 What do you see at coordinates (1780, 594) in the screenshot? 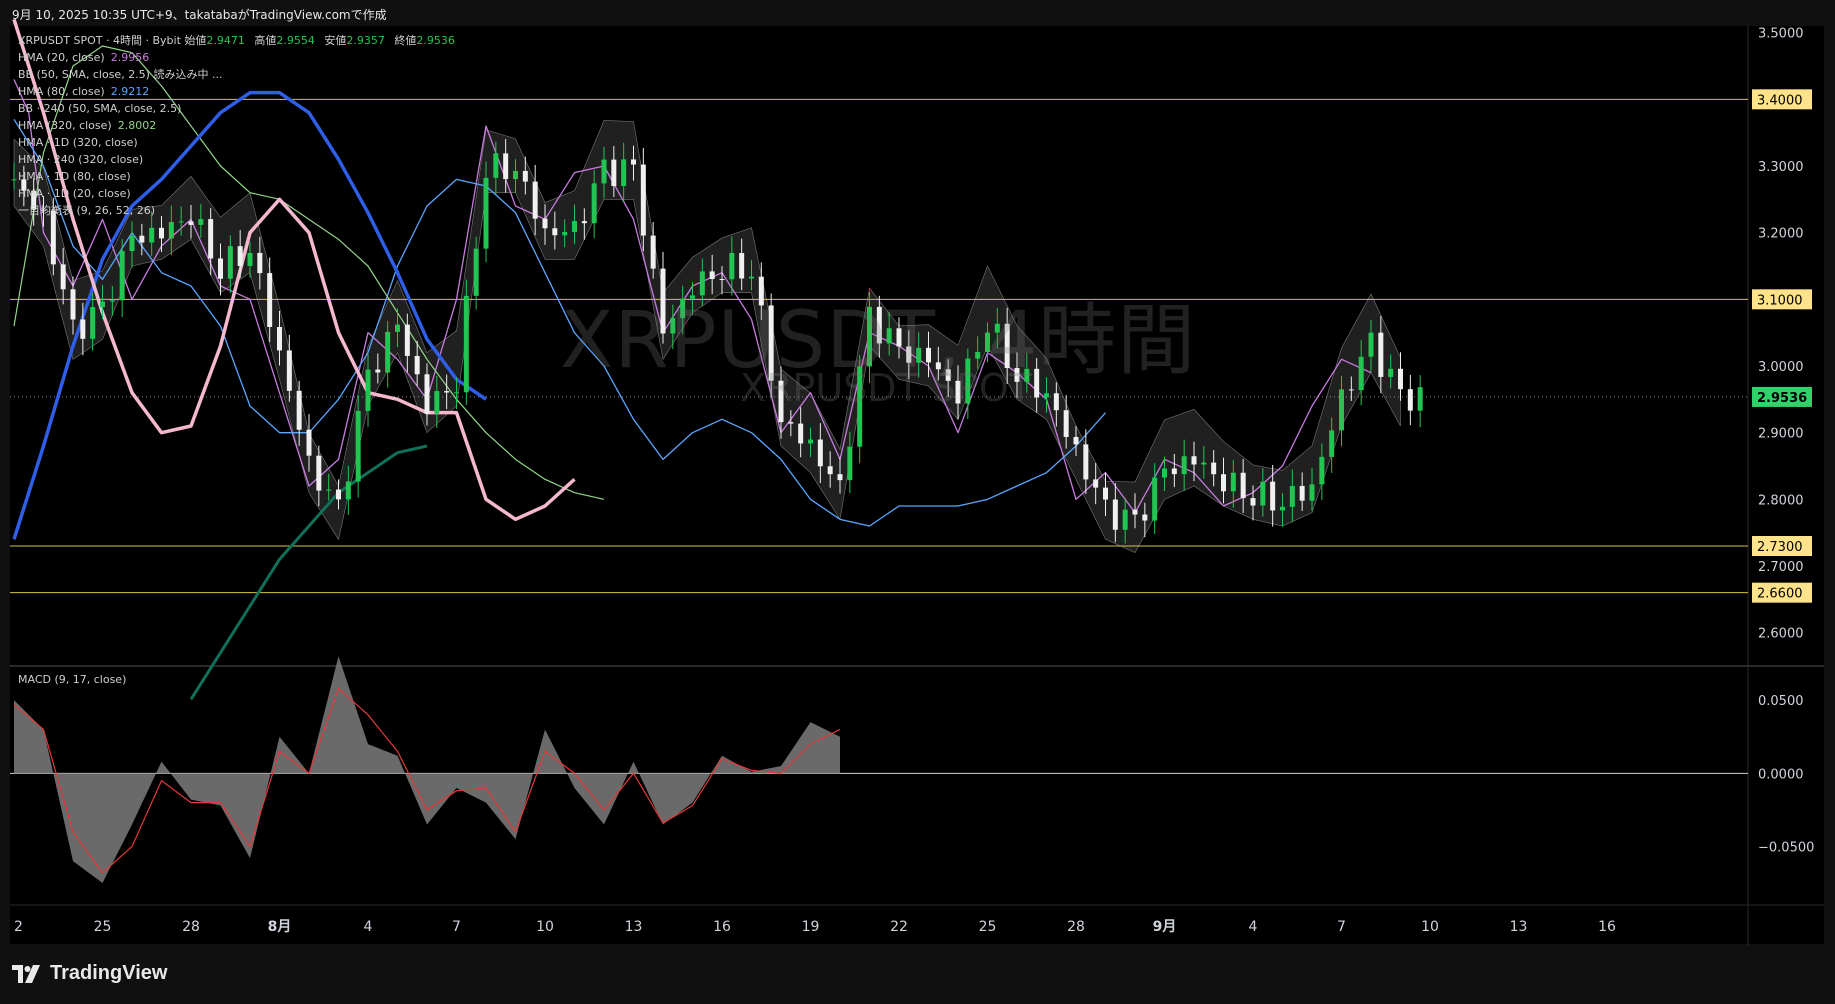
I see `level-label: 2.6600` at bounding box center [1780, 594].